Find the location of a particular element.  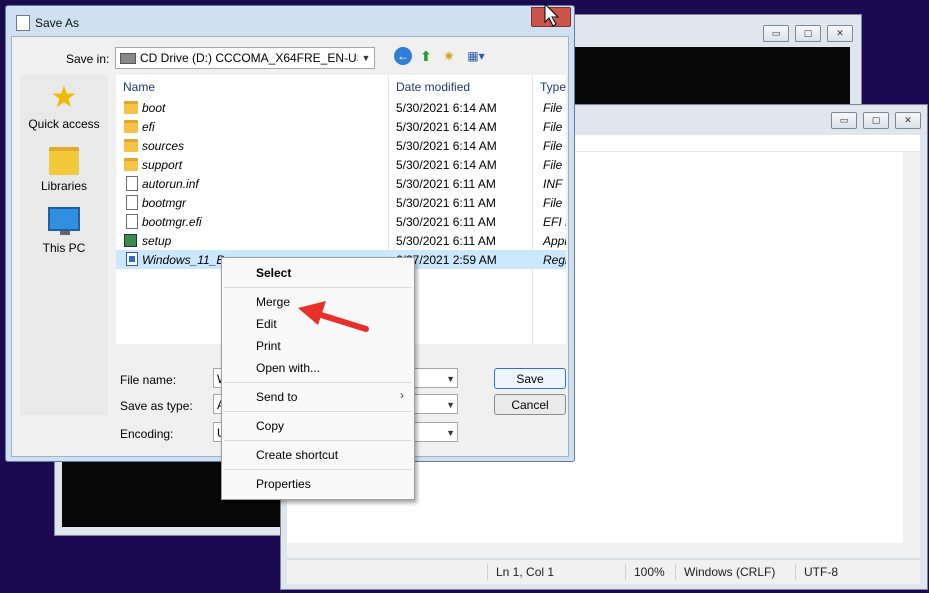

notepad-title-buttons: ▭ ▢ ✕ is located at coordinates (876, 120).